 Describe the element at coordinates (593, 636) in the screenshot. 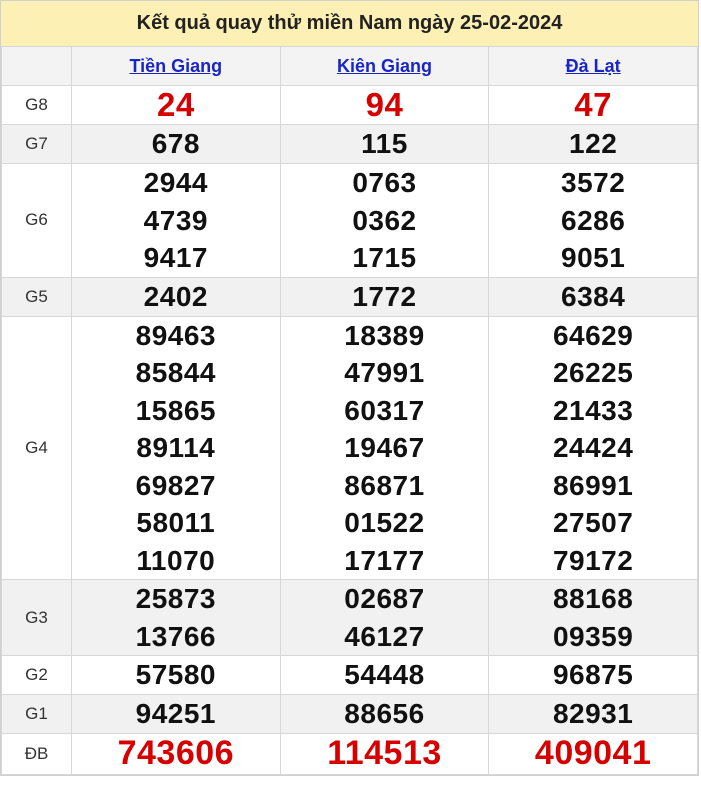

I see `prize-number: 09359` at that location.